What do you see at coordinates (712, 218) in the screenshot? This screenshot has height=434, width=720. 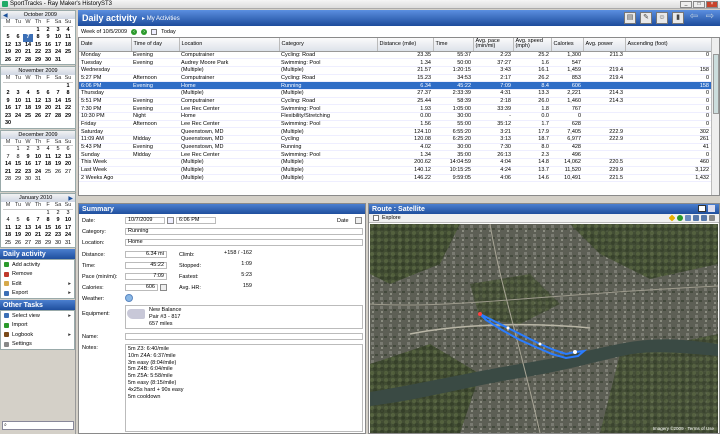 I see `settings-icon` at bounding box center [712, 218].